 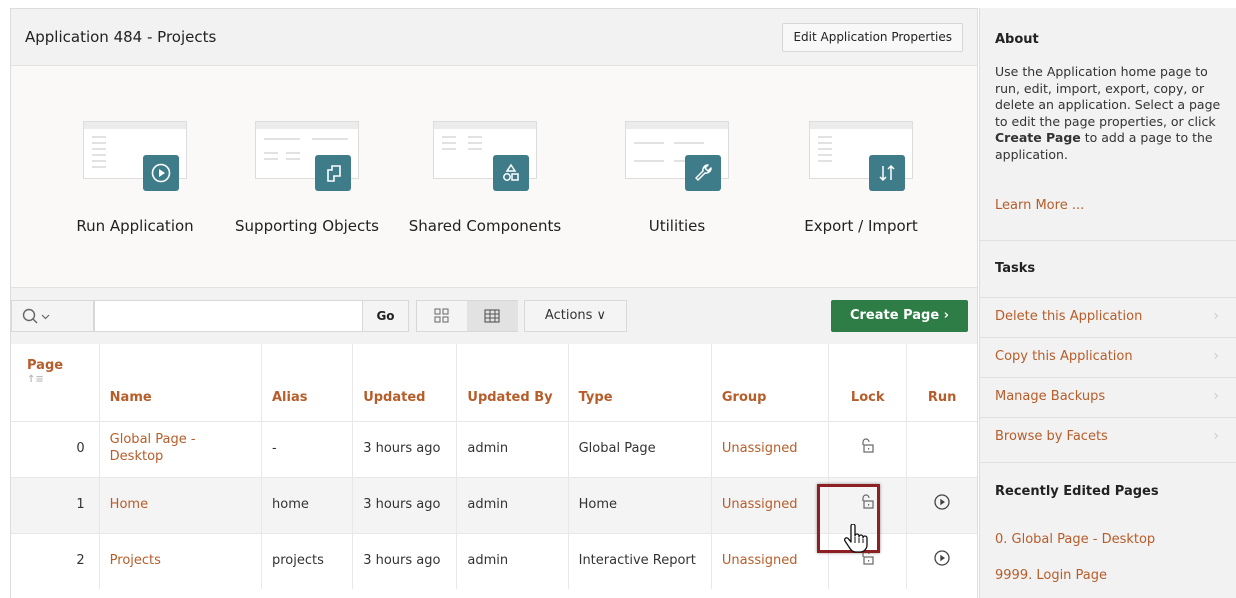 I want to click on about-heading: About, so click(x=1017, y=39).